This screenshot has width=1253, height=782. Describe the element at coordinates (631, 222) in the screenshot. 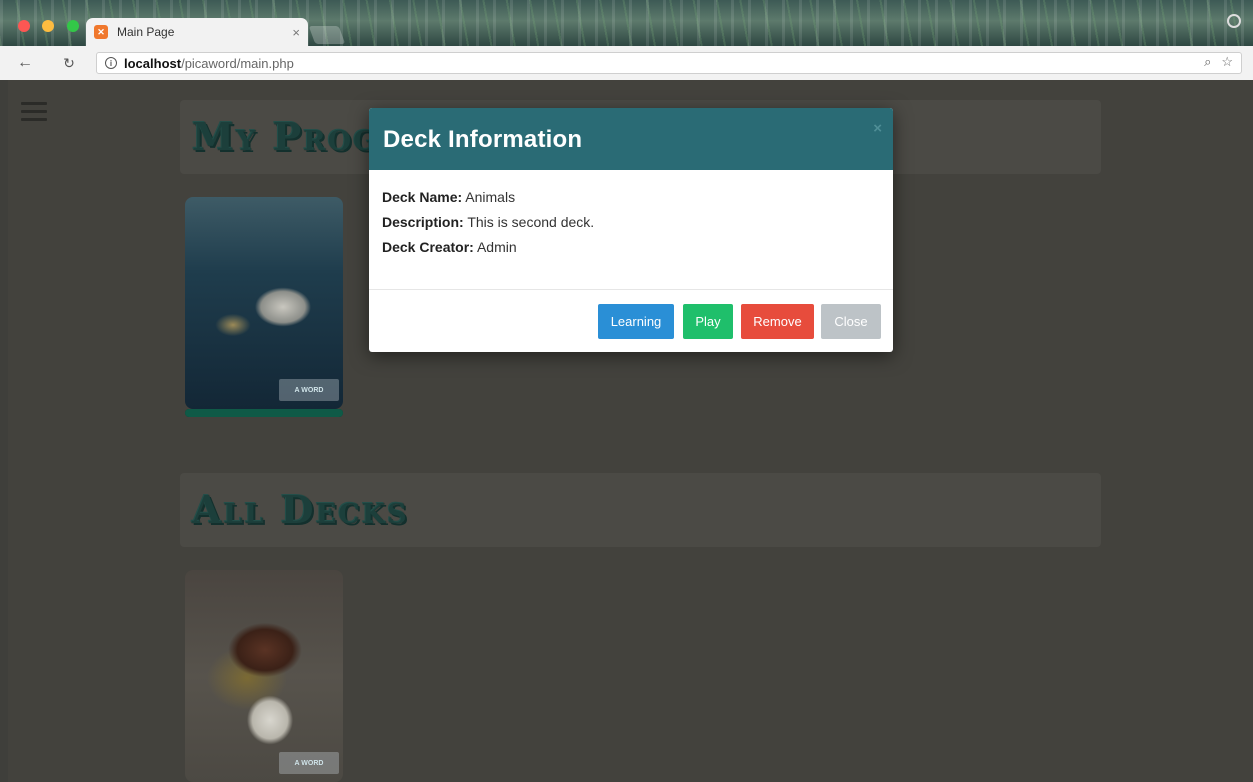

I see `description-row: Description: This is second deck.` at that location.